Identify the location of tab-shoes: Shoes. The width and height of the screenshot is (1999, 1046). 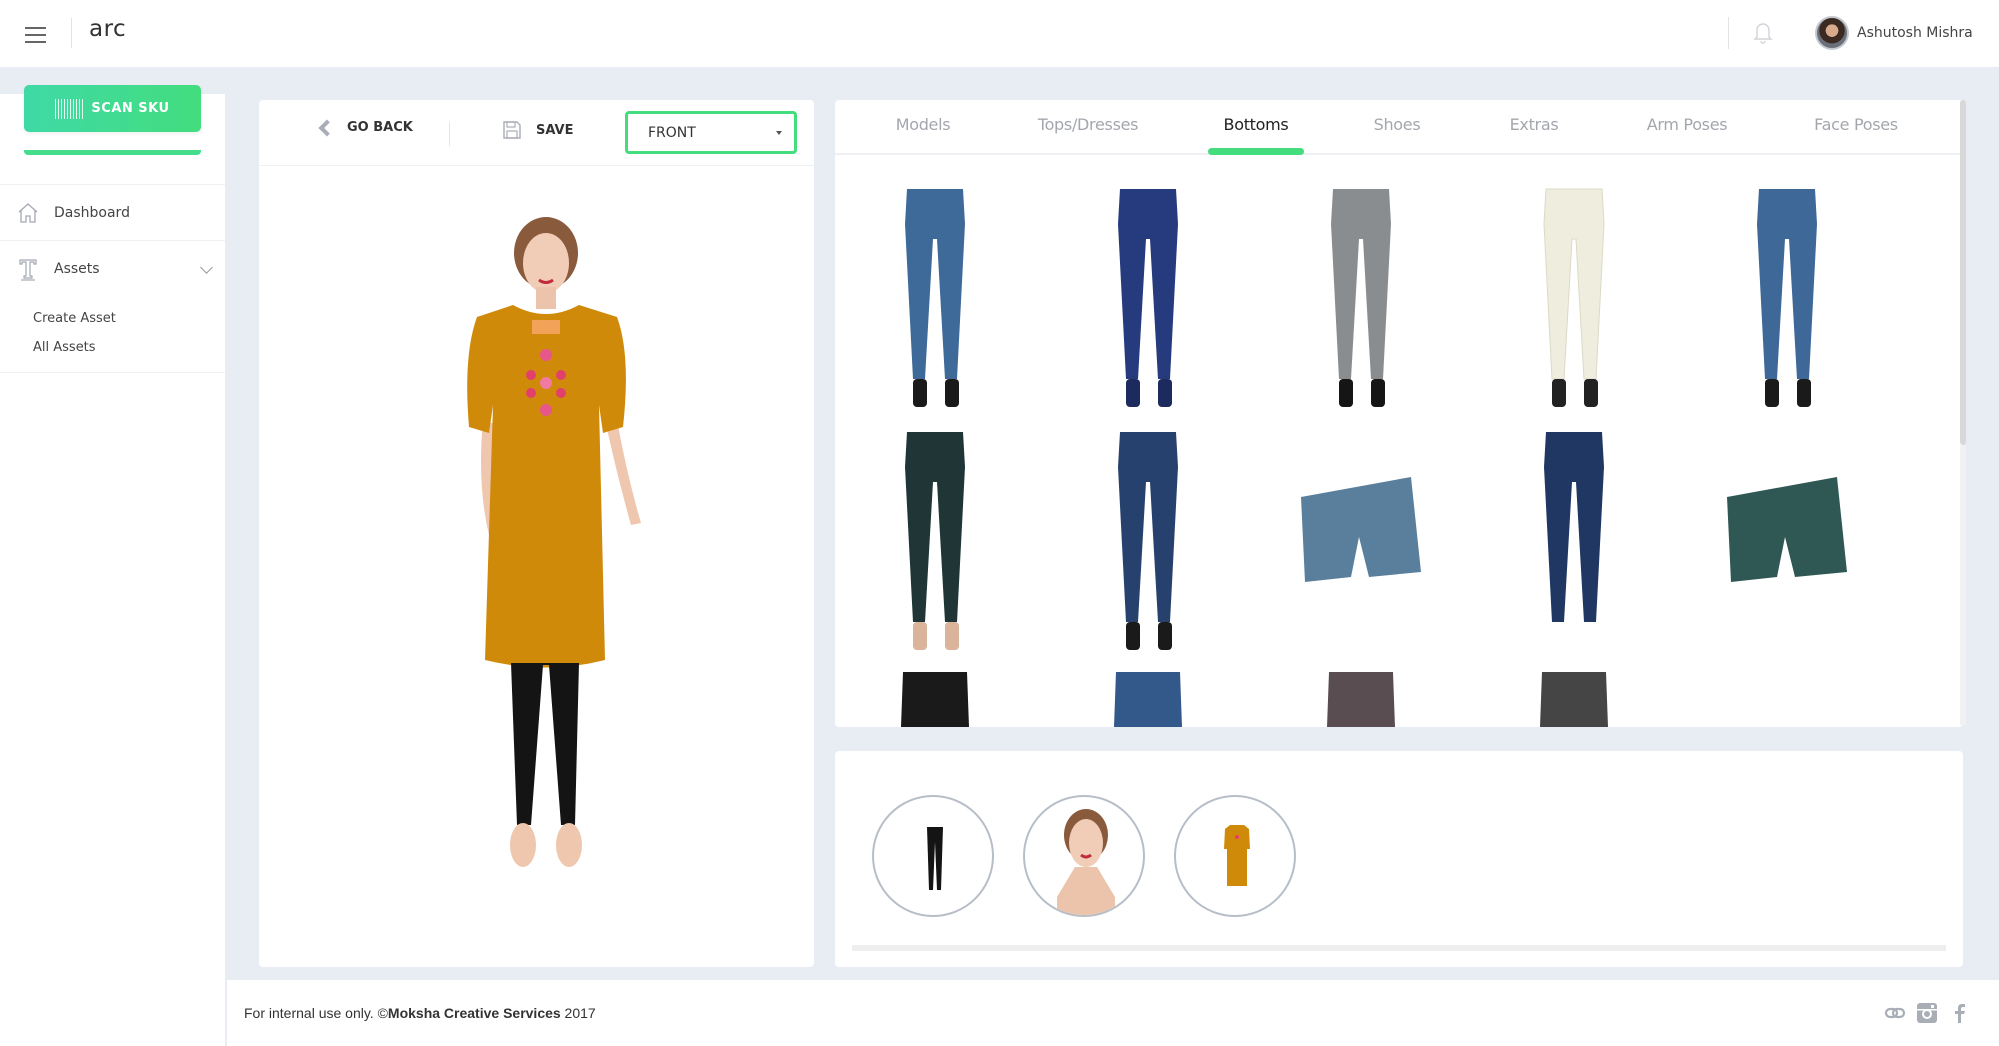
(1397, 124).